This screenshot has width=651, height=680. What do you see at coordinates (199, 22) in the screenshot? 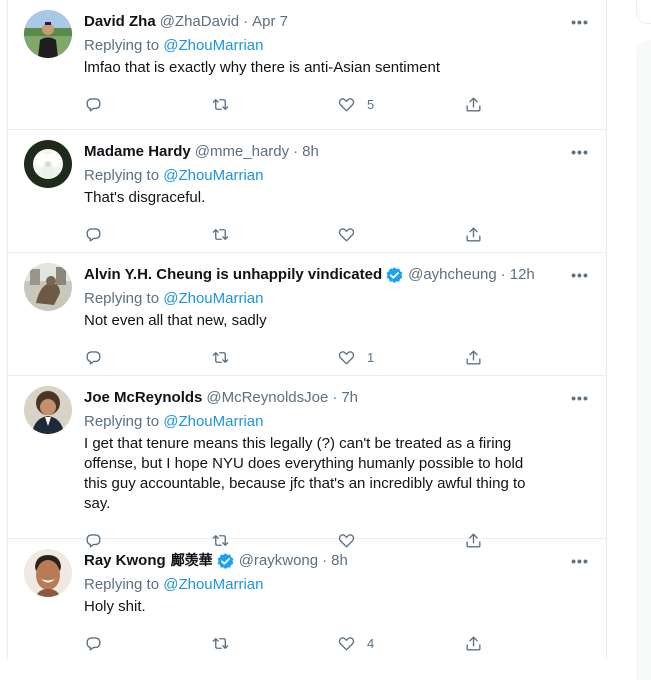
I see `handle: @ZhaDavid` at bounding box center [199, 22].